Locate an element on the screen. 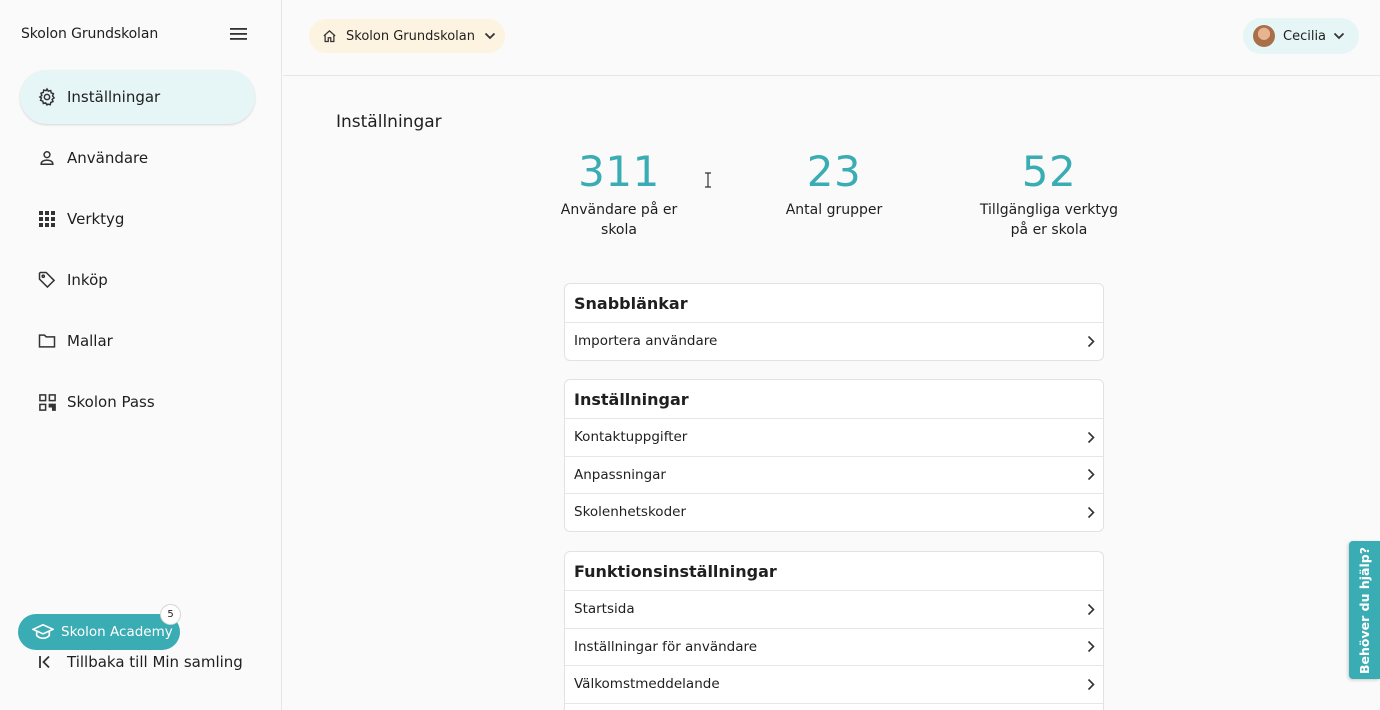 Image resolution: width=1380 pixels, height=710 pixels. stat-tools: 52 Tillgängliga verktyg på er skola is located at coordinates (1049, 194).